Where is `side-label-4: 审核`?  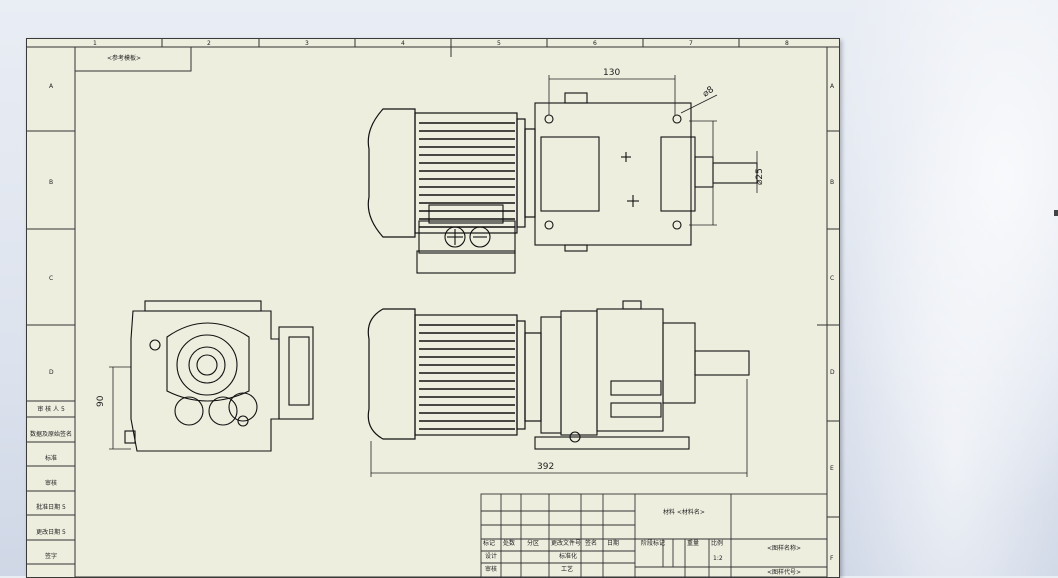
side-label-4: 审核 is located at coordinates (50, 483).